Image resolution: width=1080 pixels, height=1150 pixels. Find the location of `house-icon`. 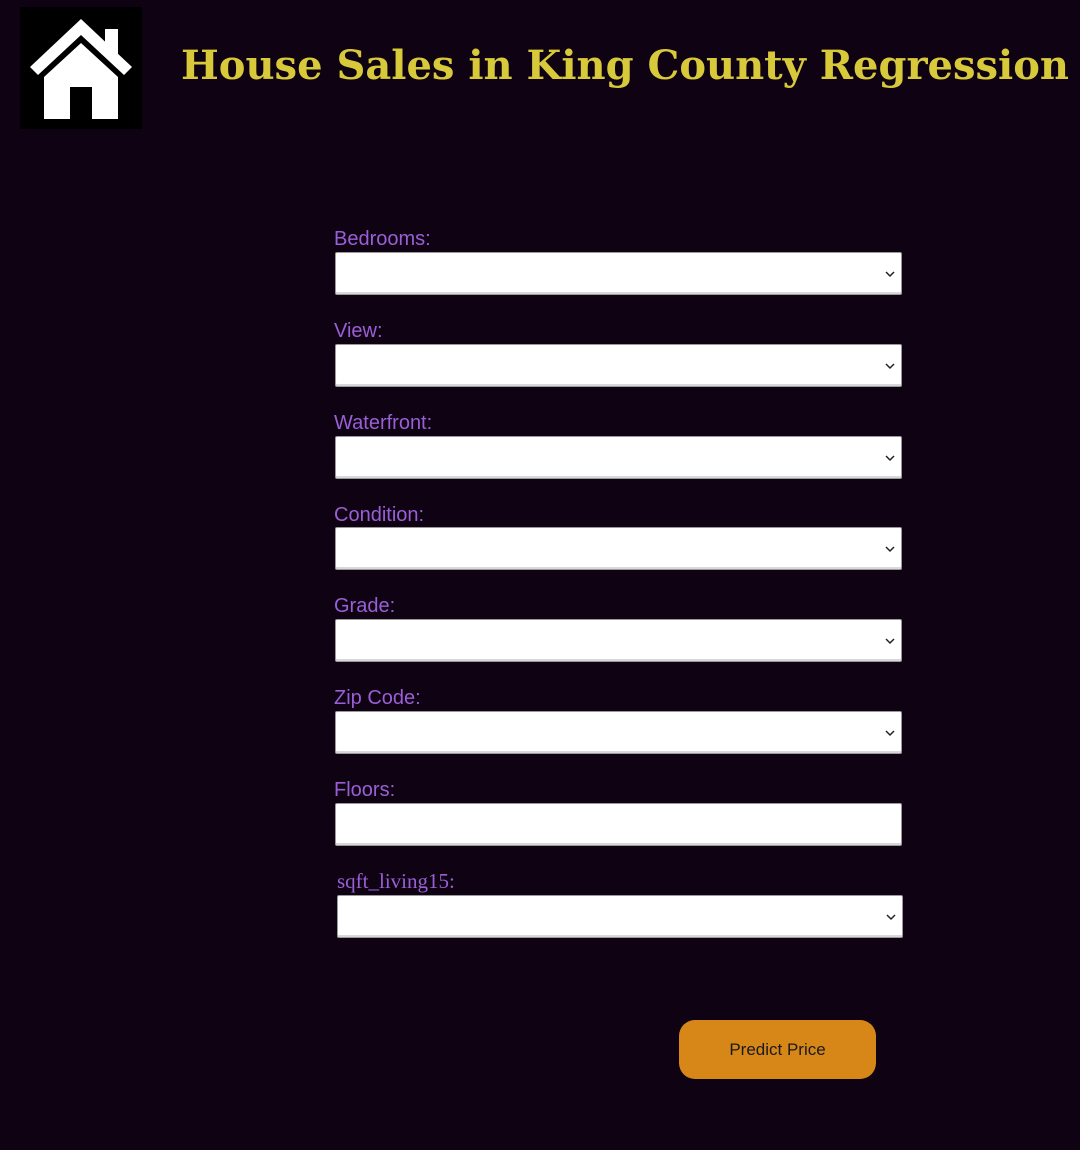

house-icon is located at coordinates (81, 68).